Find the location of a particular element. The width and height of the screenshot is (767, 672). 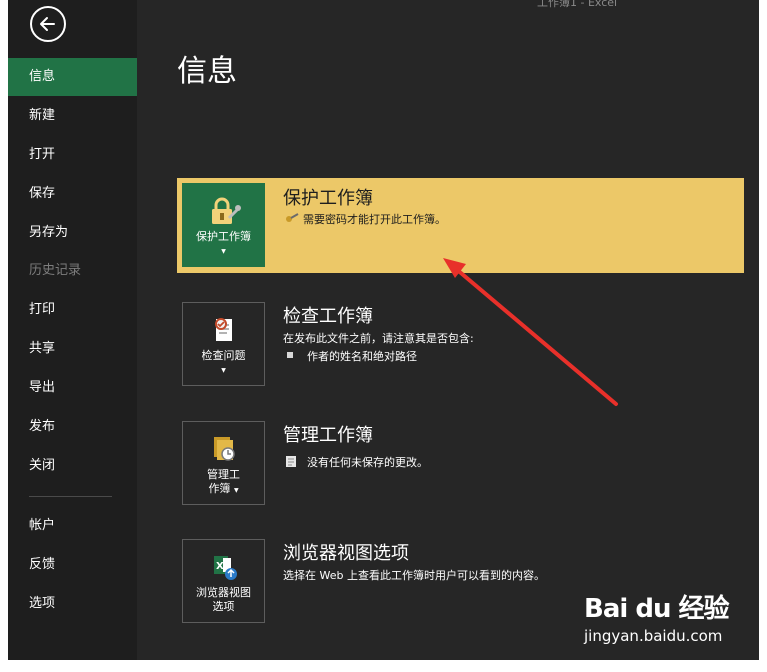

baidu-watermark: Bai du 经验 jingyan.baidu.com is located at coordinates (656, 616).